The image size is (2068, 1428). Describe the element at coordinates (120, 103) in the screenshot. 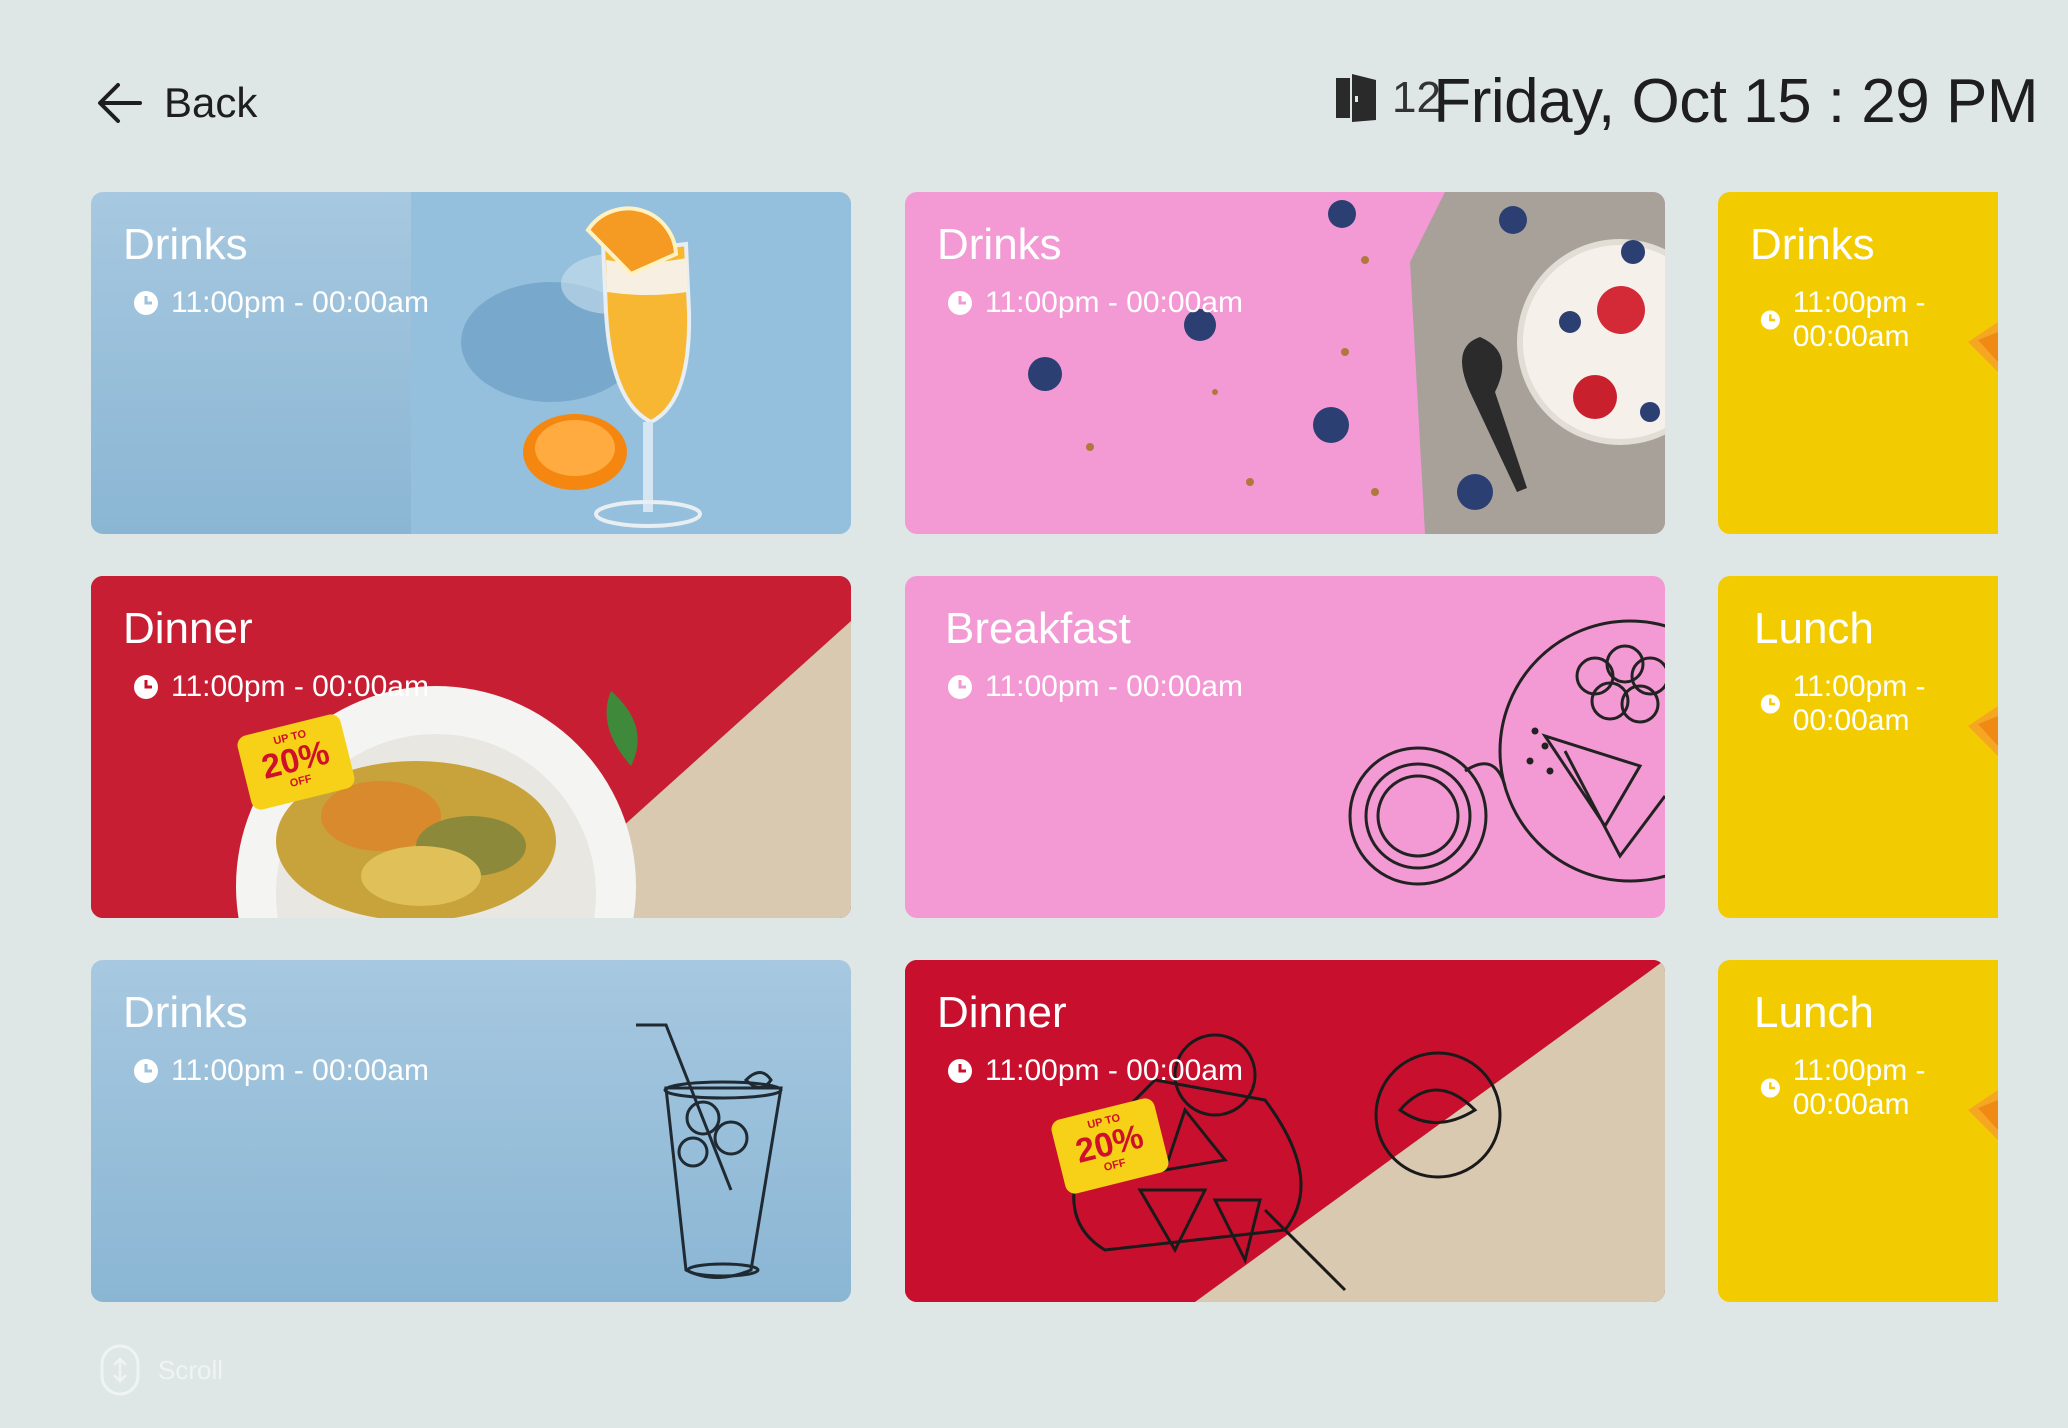

I see `arrow-left-icon` at that location.